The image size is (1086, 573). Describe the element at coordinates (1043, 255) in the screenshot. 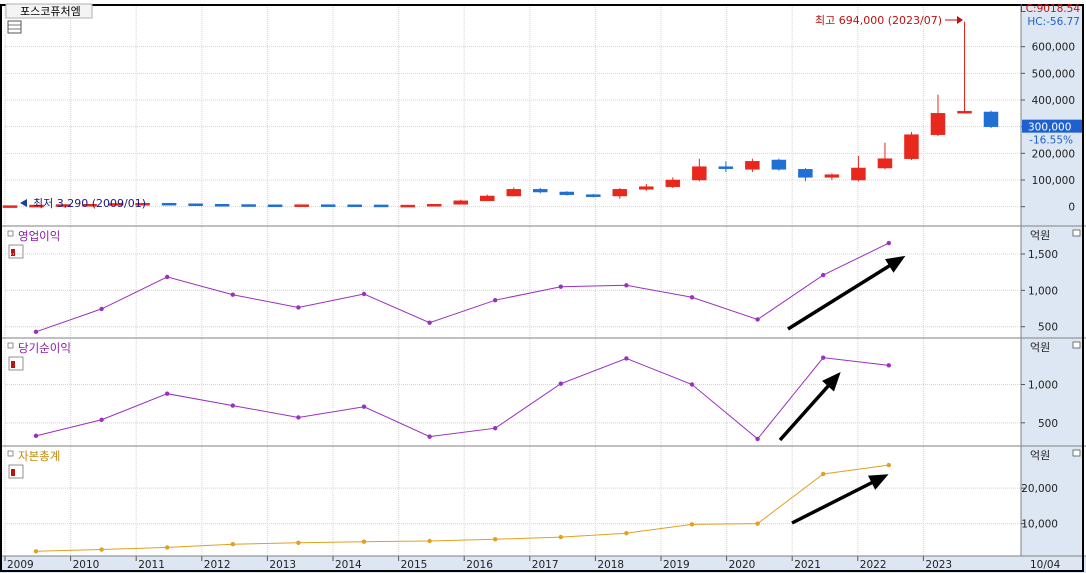

I see `y-tick-label: 1,500` at that location.